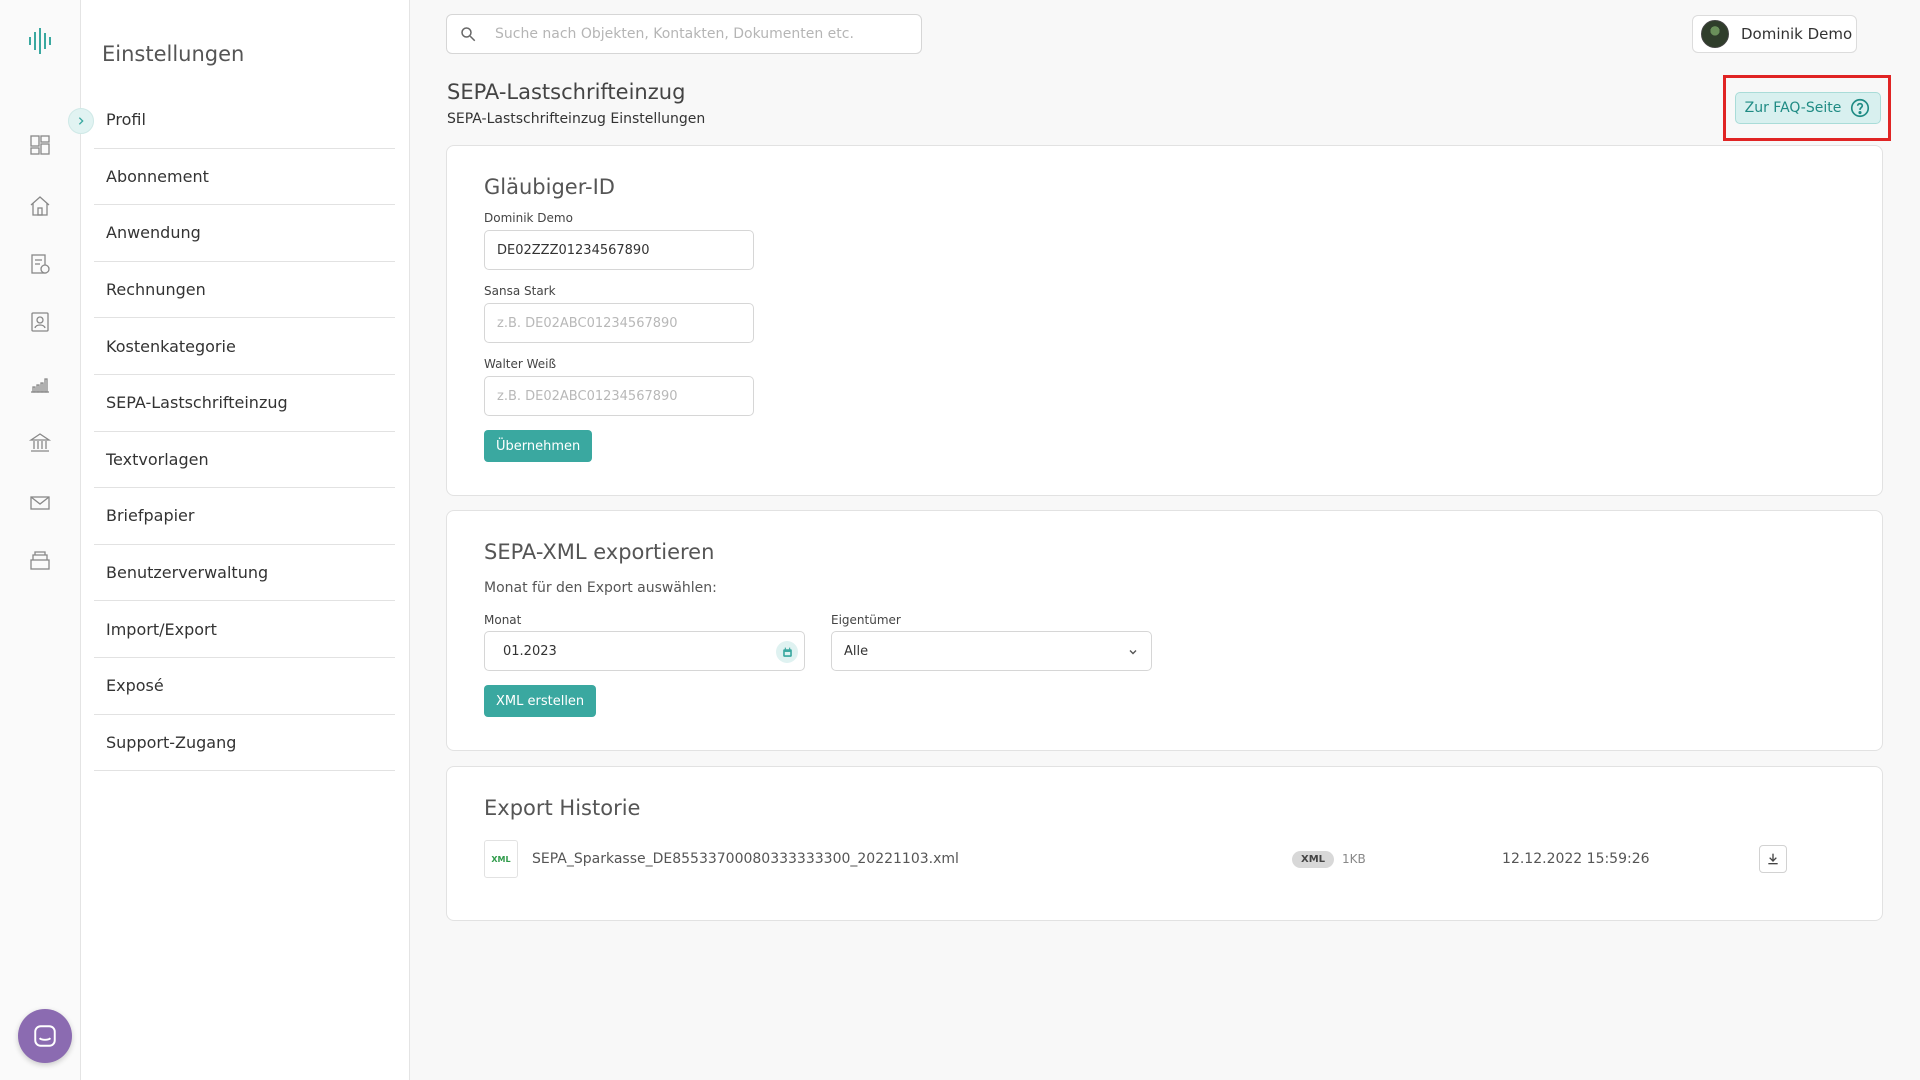  I want to click on creditor-id-title: Gläubiger-ID, so click(549, 187).